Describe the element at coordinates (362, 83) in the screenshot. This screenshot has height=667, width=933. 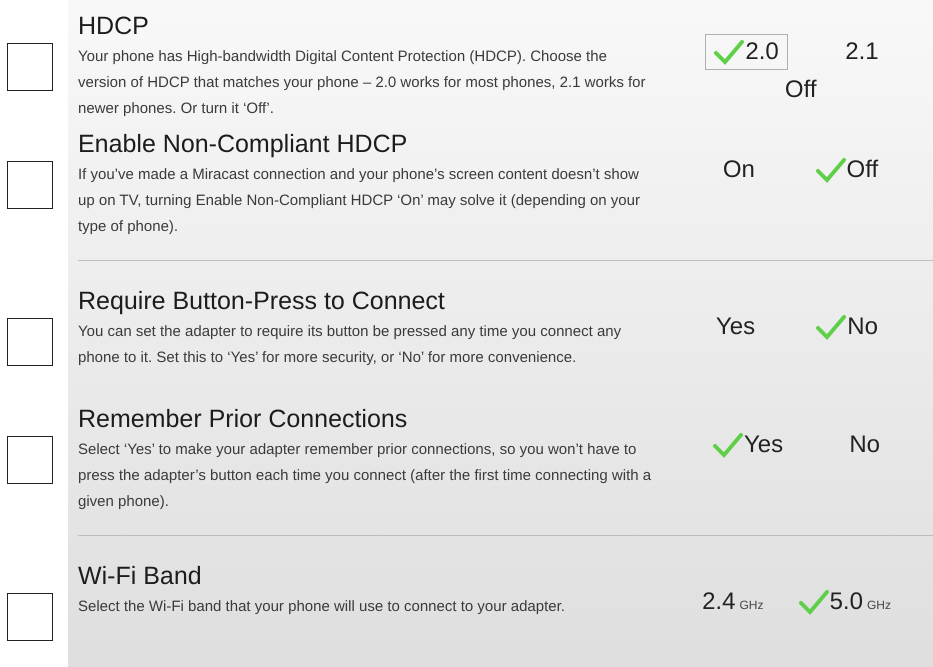
I see `setting-description: Your phone has High-bandwidth Digital Content Protection (HDCP). Choose the version of HDCP that matches your phone – 2.0 works for most phones, 2.1 works for newer phones. Or turn it ‘Off’.` at that location.